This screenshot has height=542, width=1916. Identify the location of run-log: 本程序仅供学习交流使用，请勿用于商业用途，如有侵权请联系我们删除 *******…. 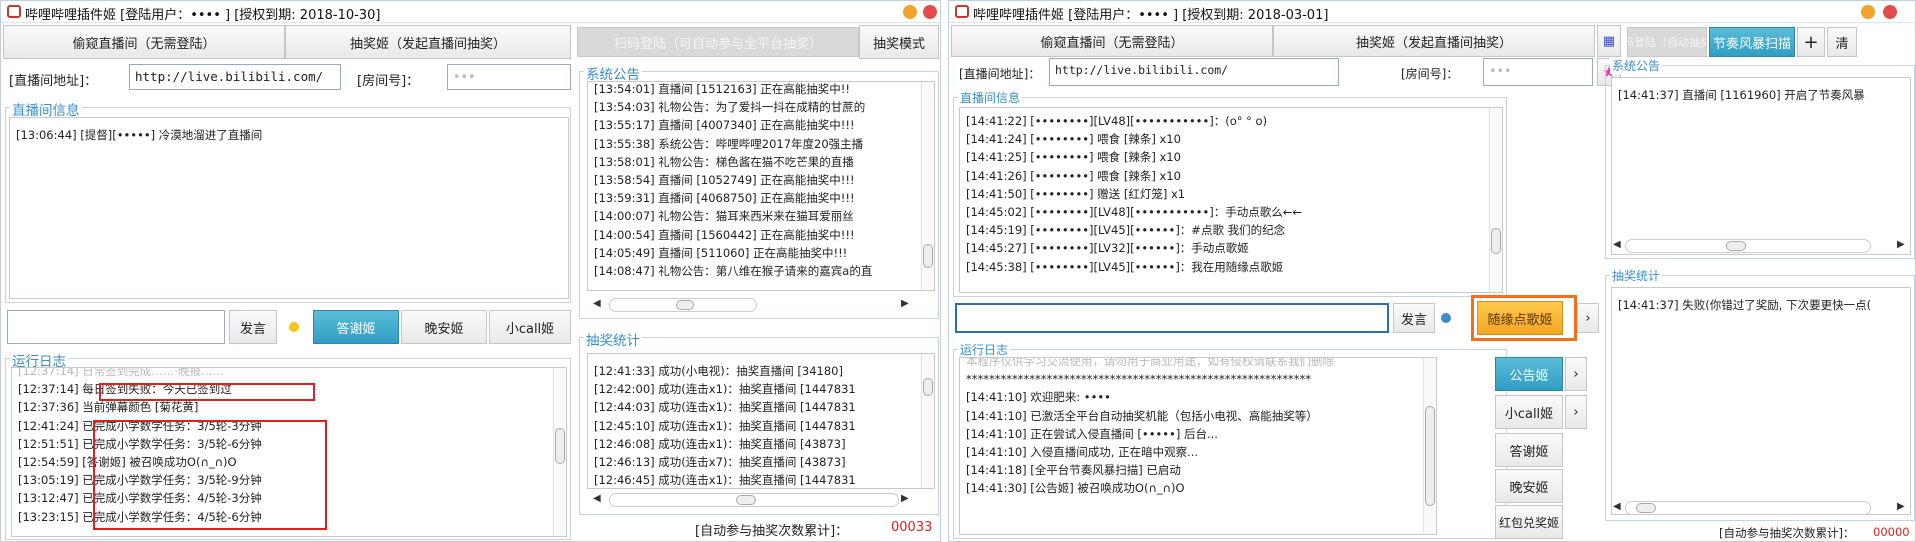
(1198, 446).